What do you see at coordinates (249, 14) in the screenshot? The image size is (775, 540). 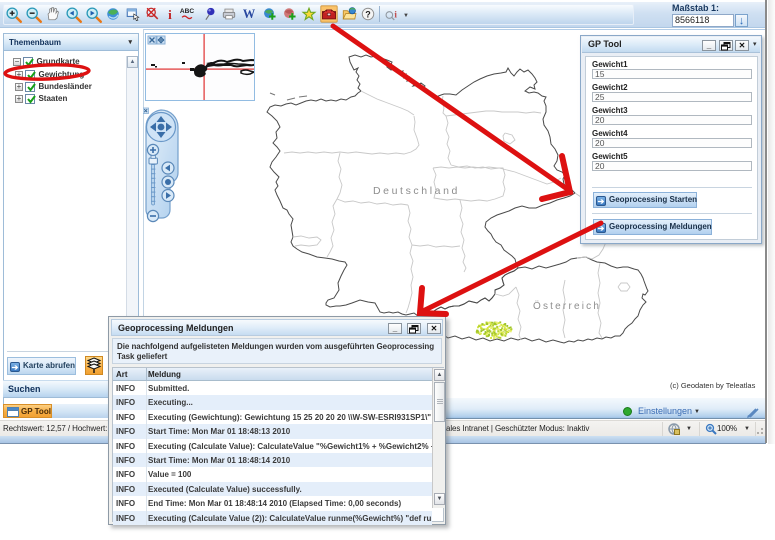 I see `svg-text: W` at bounding box center [249, 14].